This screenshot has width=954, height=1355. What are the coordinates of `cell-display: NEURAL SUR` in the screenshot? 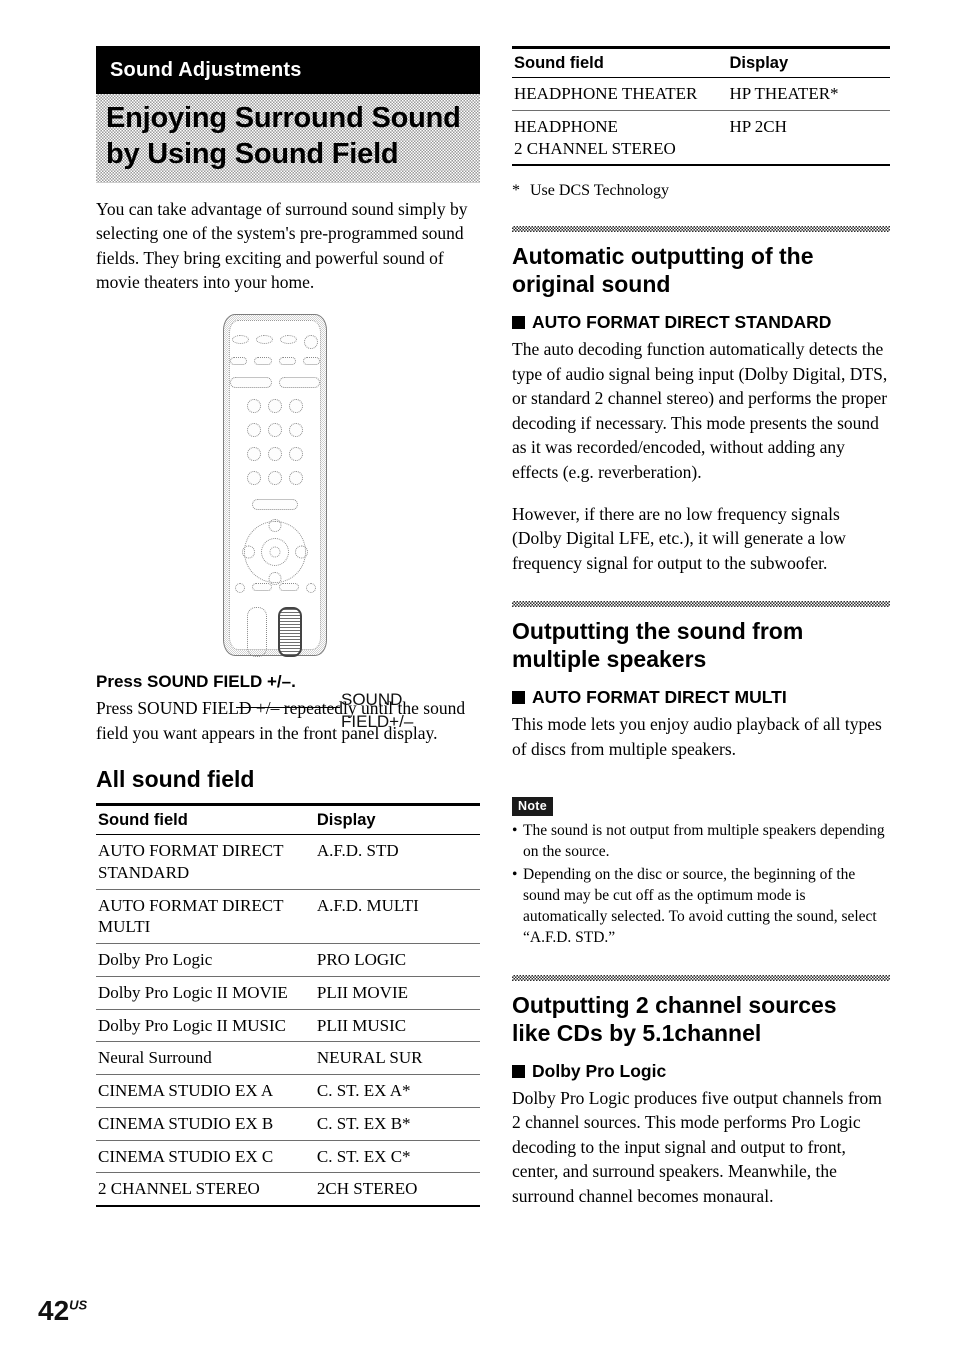 It's located at (397, 1058).